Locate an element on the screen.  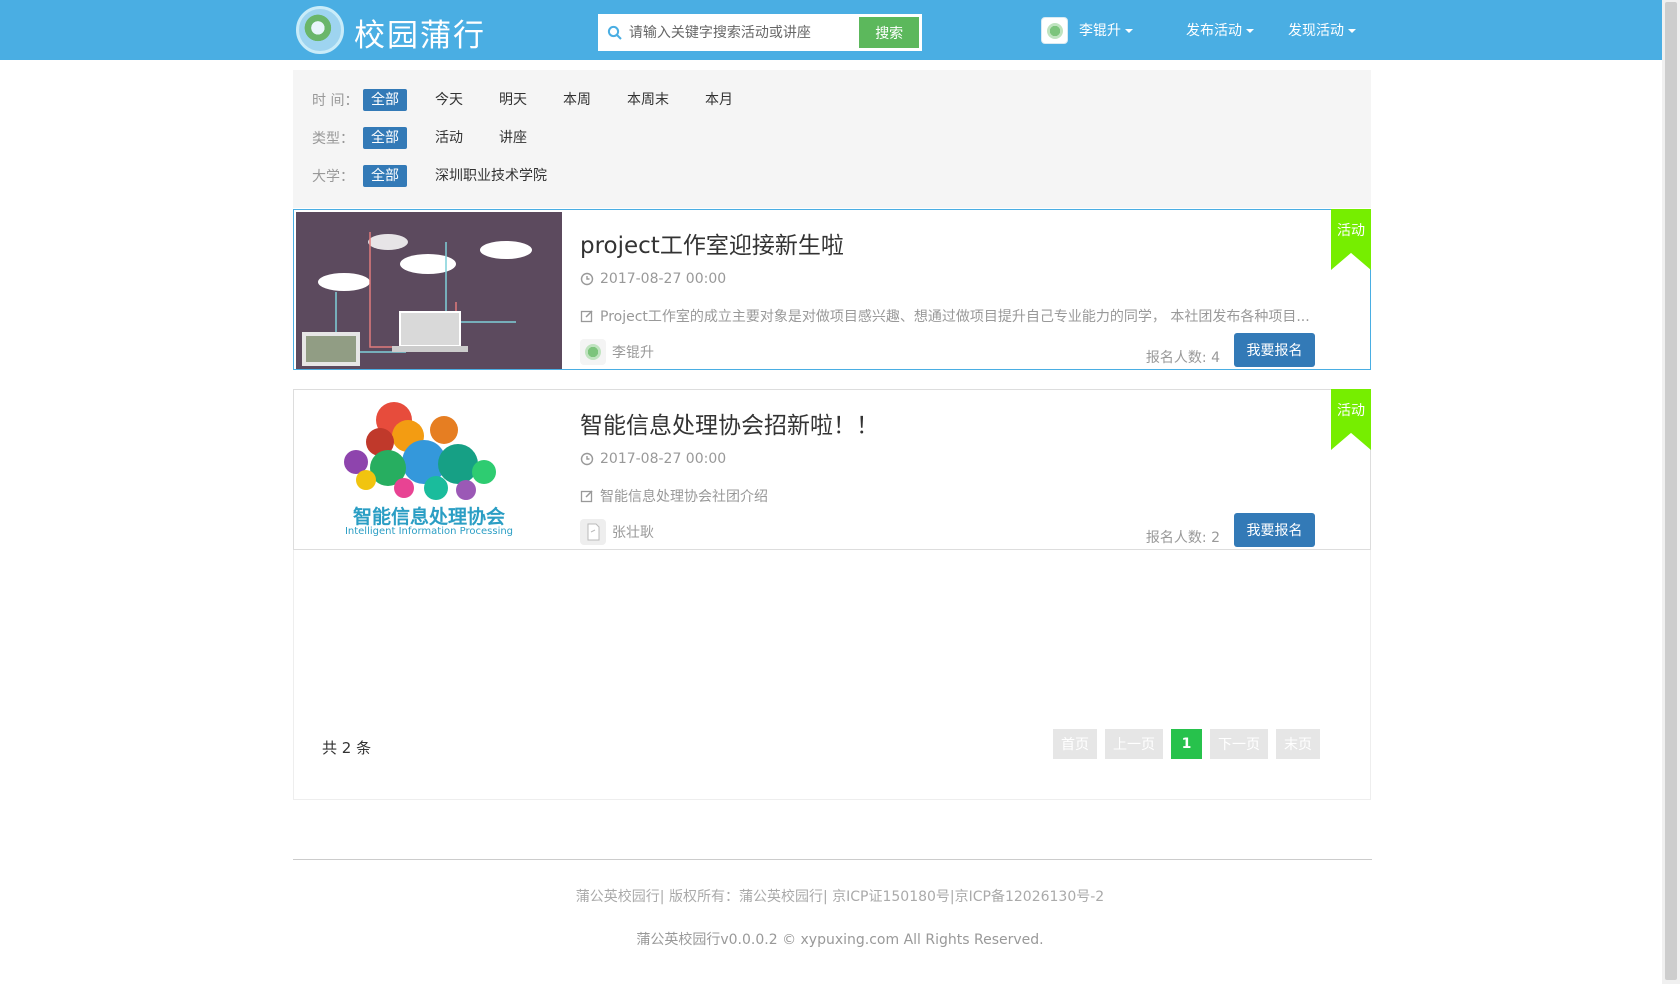
search-box: 搜索 is located at coordinates (760, 32).